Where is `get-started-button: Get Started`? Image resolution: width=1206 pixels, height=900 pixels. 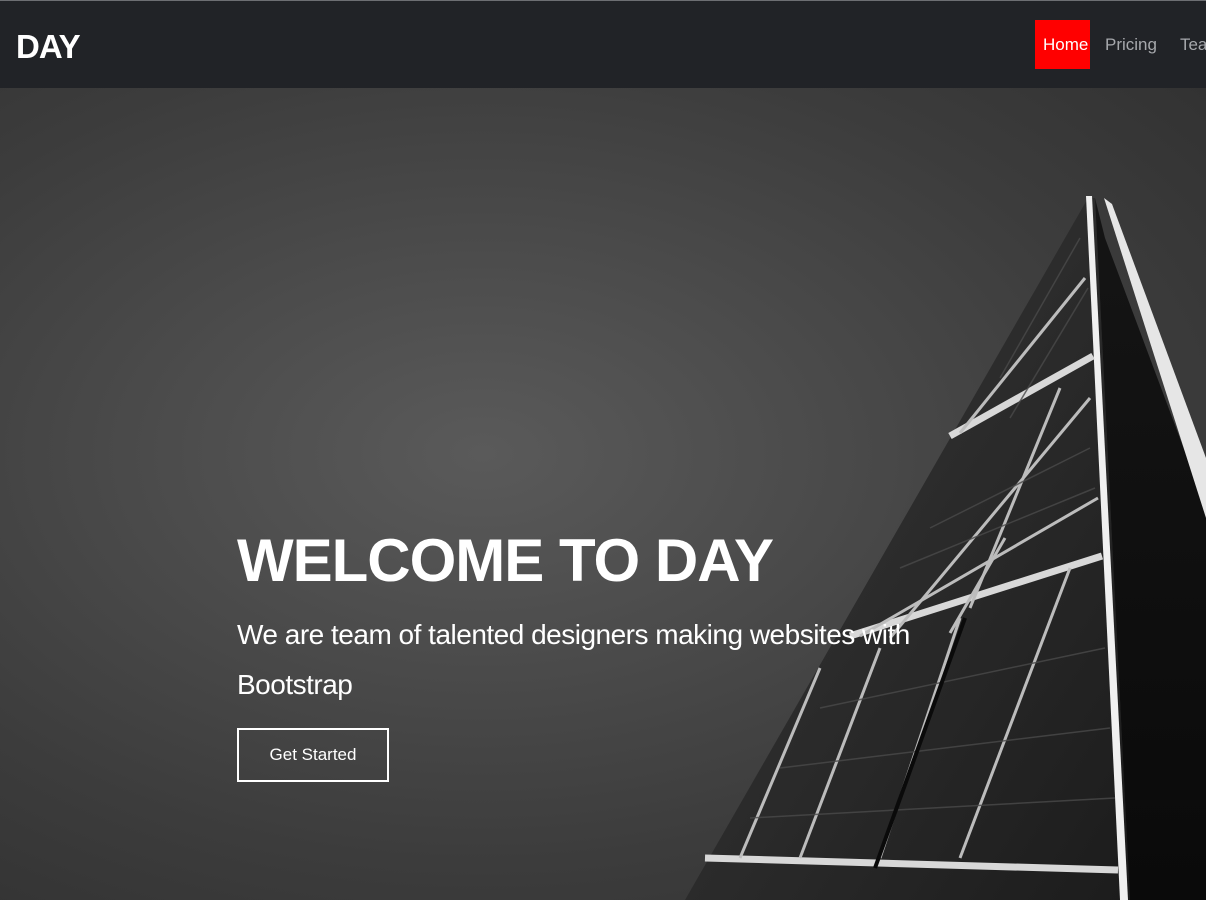
get-started-button: Get Started is located at coordinates (313, 755).